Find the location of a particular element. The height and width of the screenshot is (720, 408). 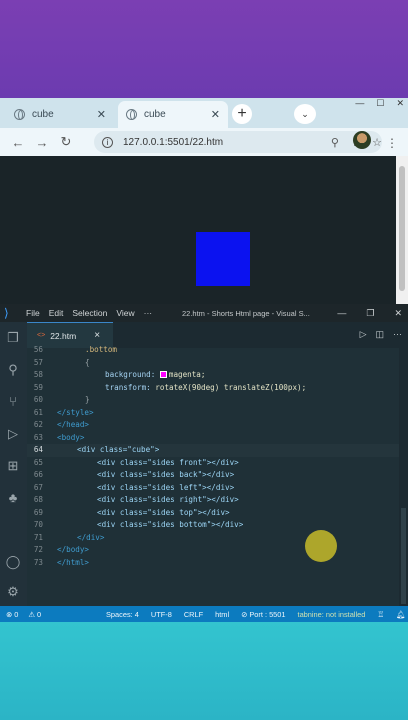

extensions-icon: ⊞ is located at coordinates (13, 466).